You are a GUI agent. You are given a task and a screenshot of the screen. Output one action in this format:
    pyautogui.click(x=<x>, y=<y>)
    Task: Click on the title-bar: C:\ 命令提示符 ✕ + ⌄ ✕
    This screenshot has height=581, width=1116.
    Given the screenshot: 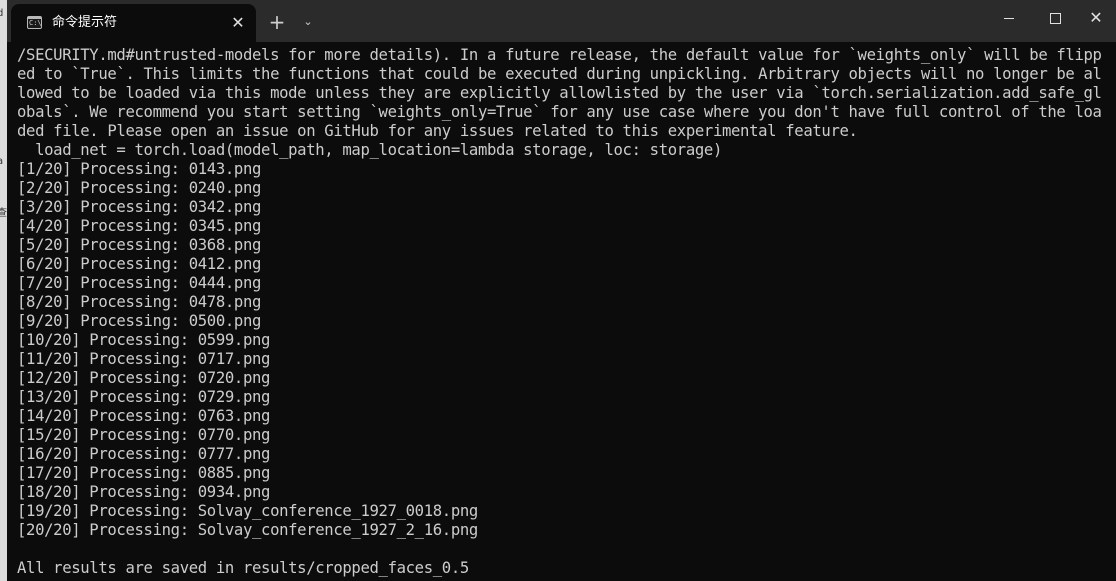 What is the action you would take?
    pyautogui.click(x=561, y=21)
    